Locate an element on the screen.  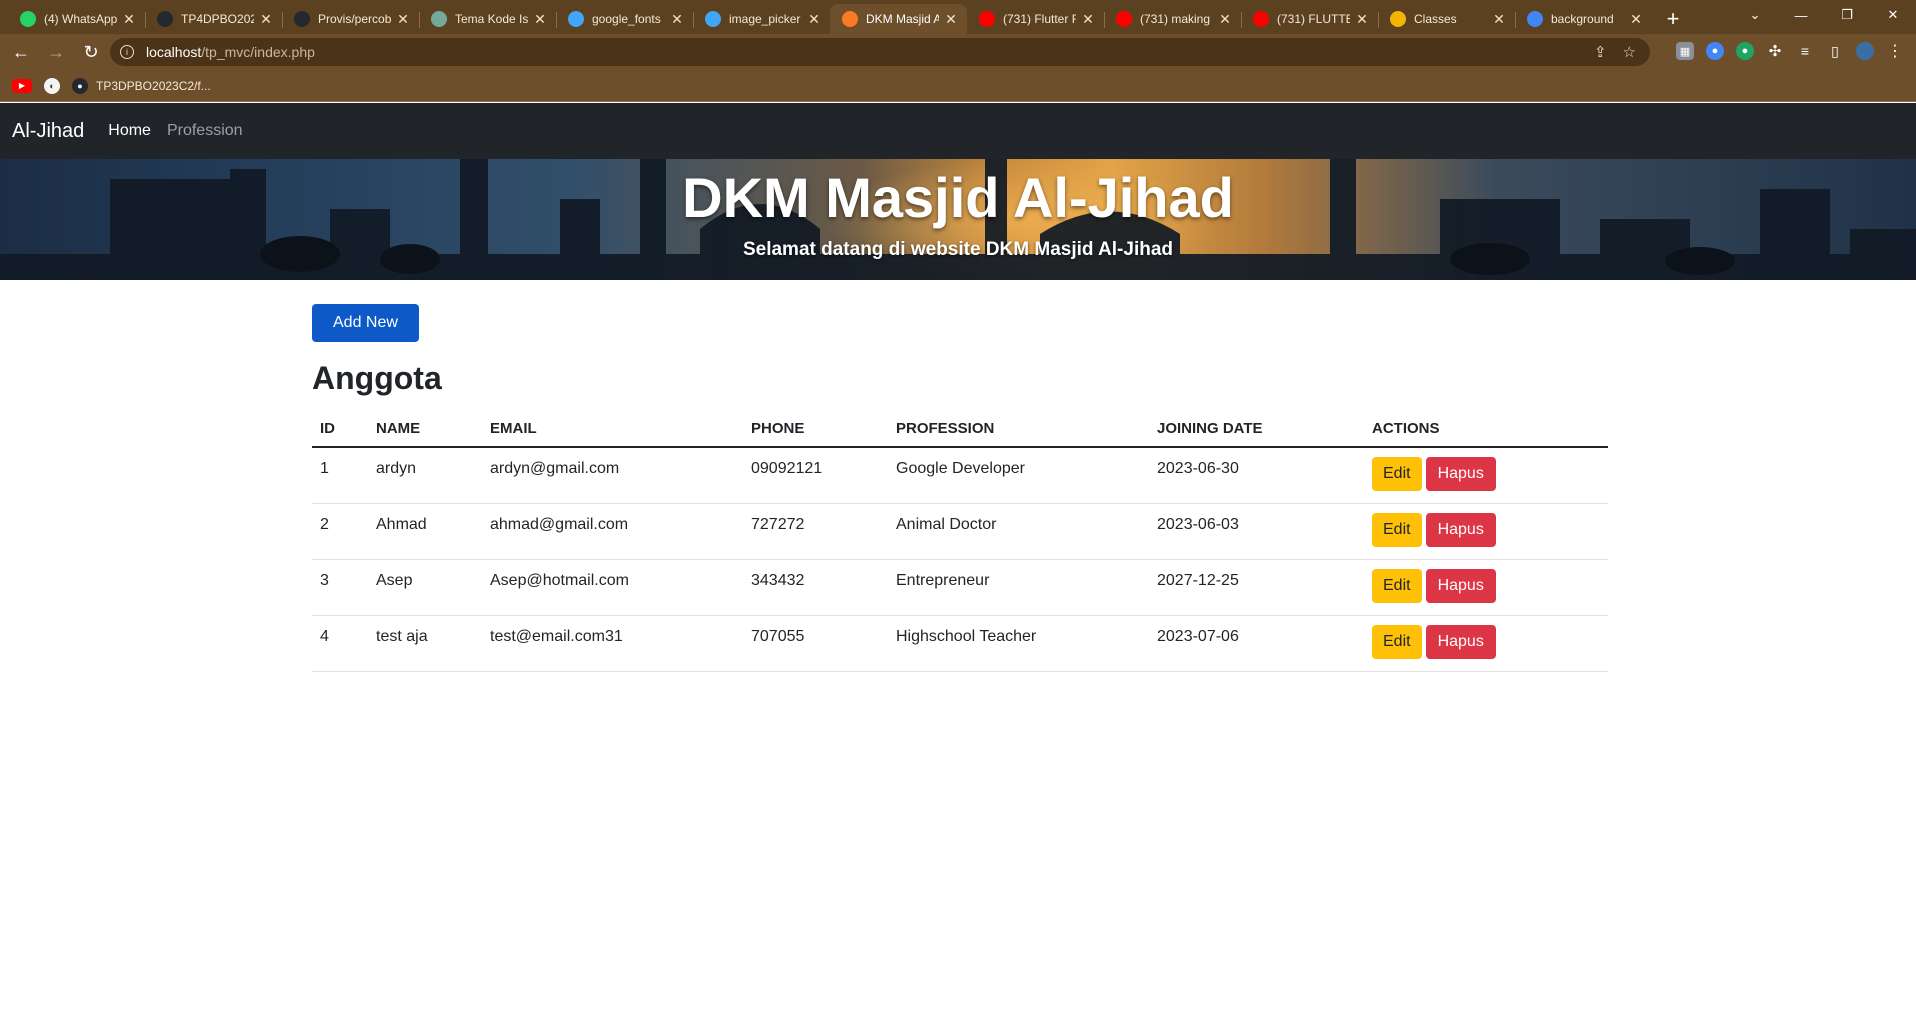
cell-email: test@email.com31 is located at coordinates (612, 643).